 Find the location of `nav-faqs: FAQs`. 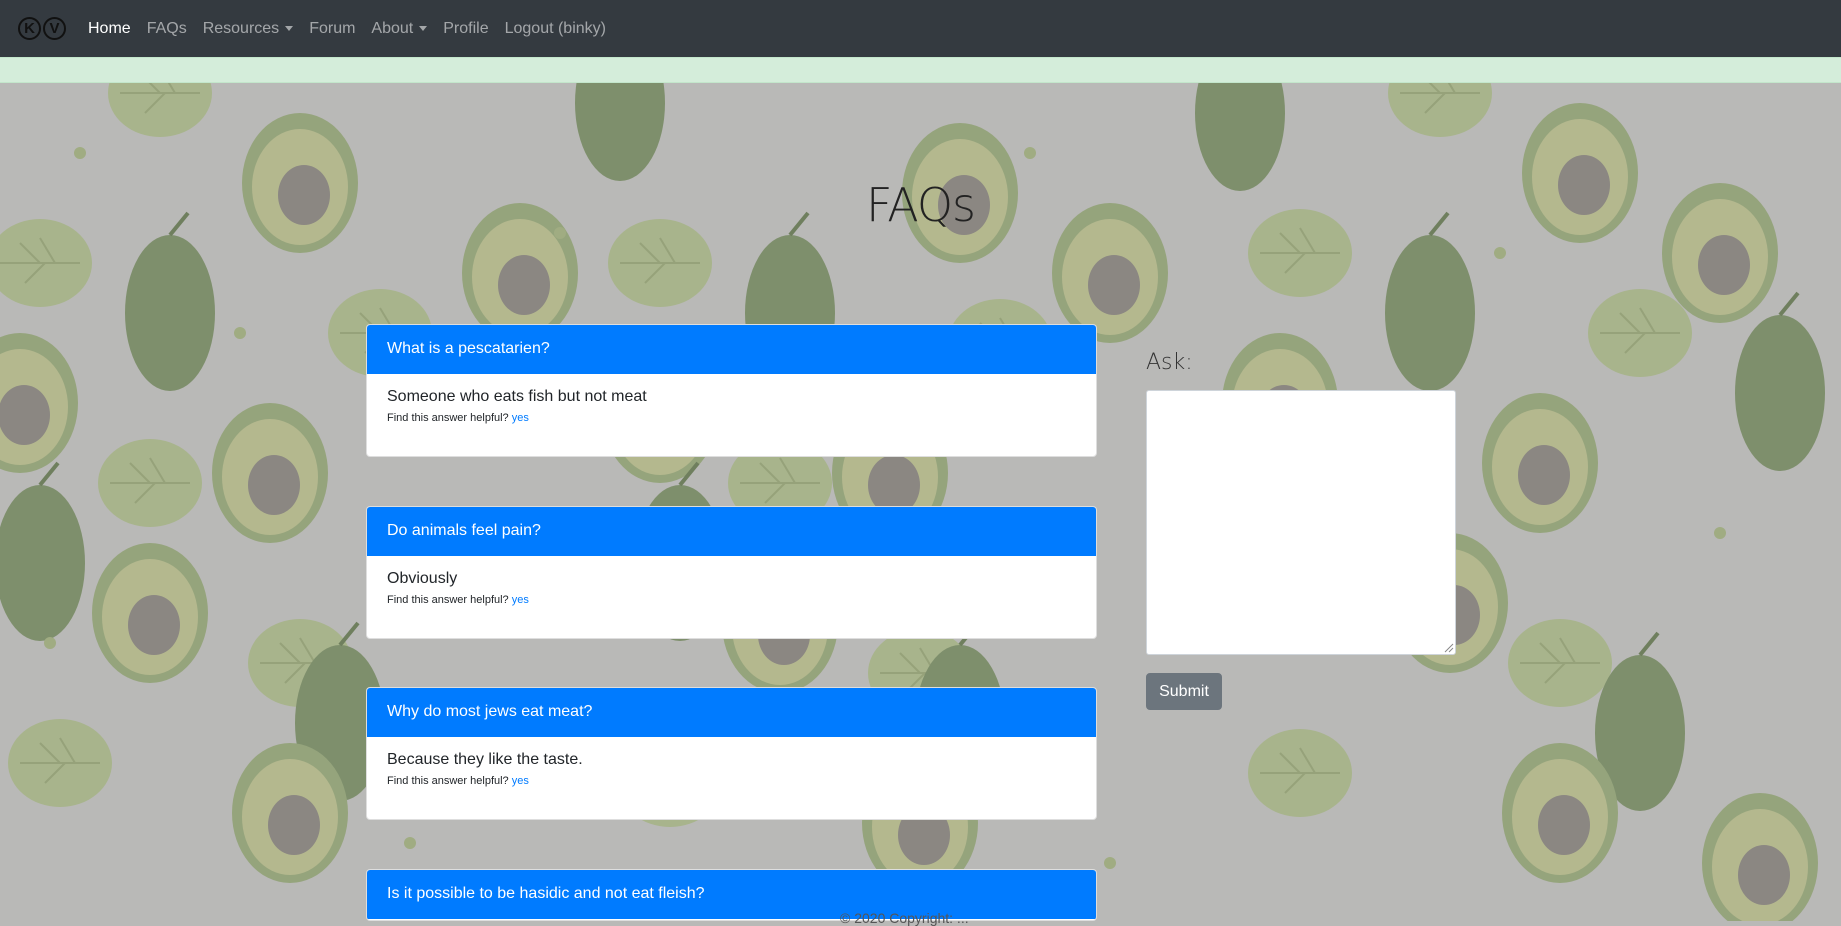

nav-faqs: FAQs is located at coordinates (167, 29).